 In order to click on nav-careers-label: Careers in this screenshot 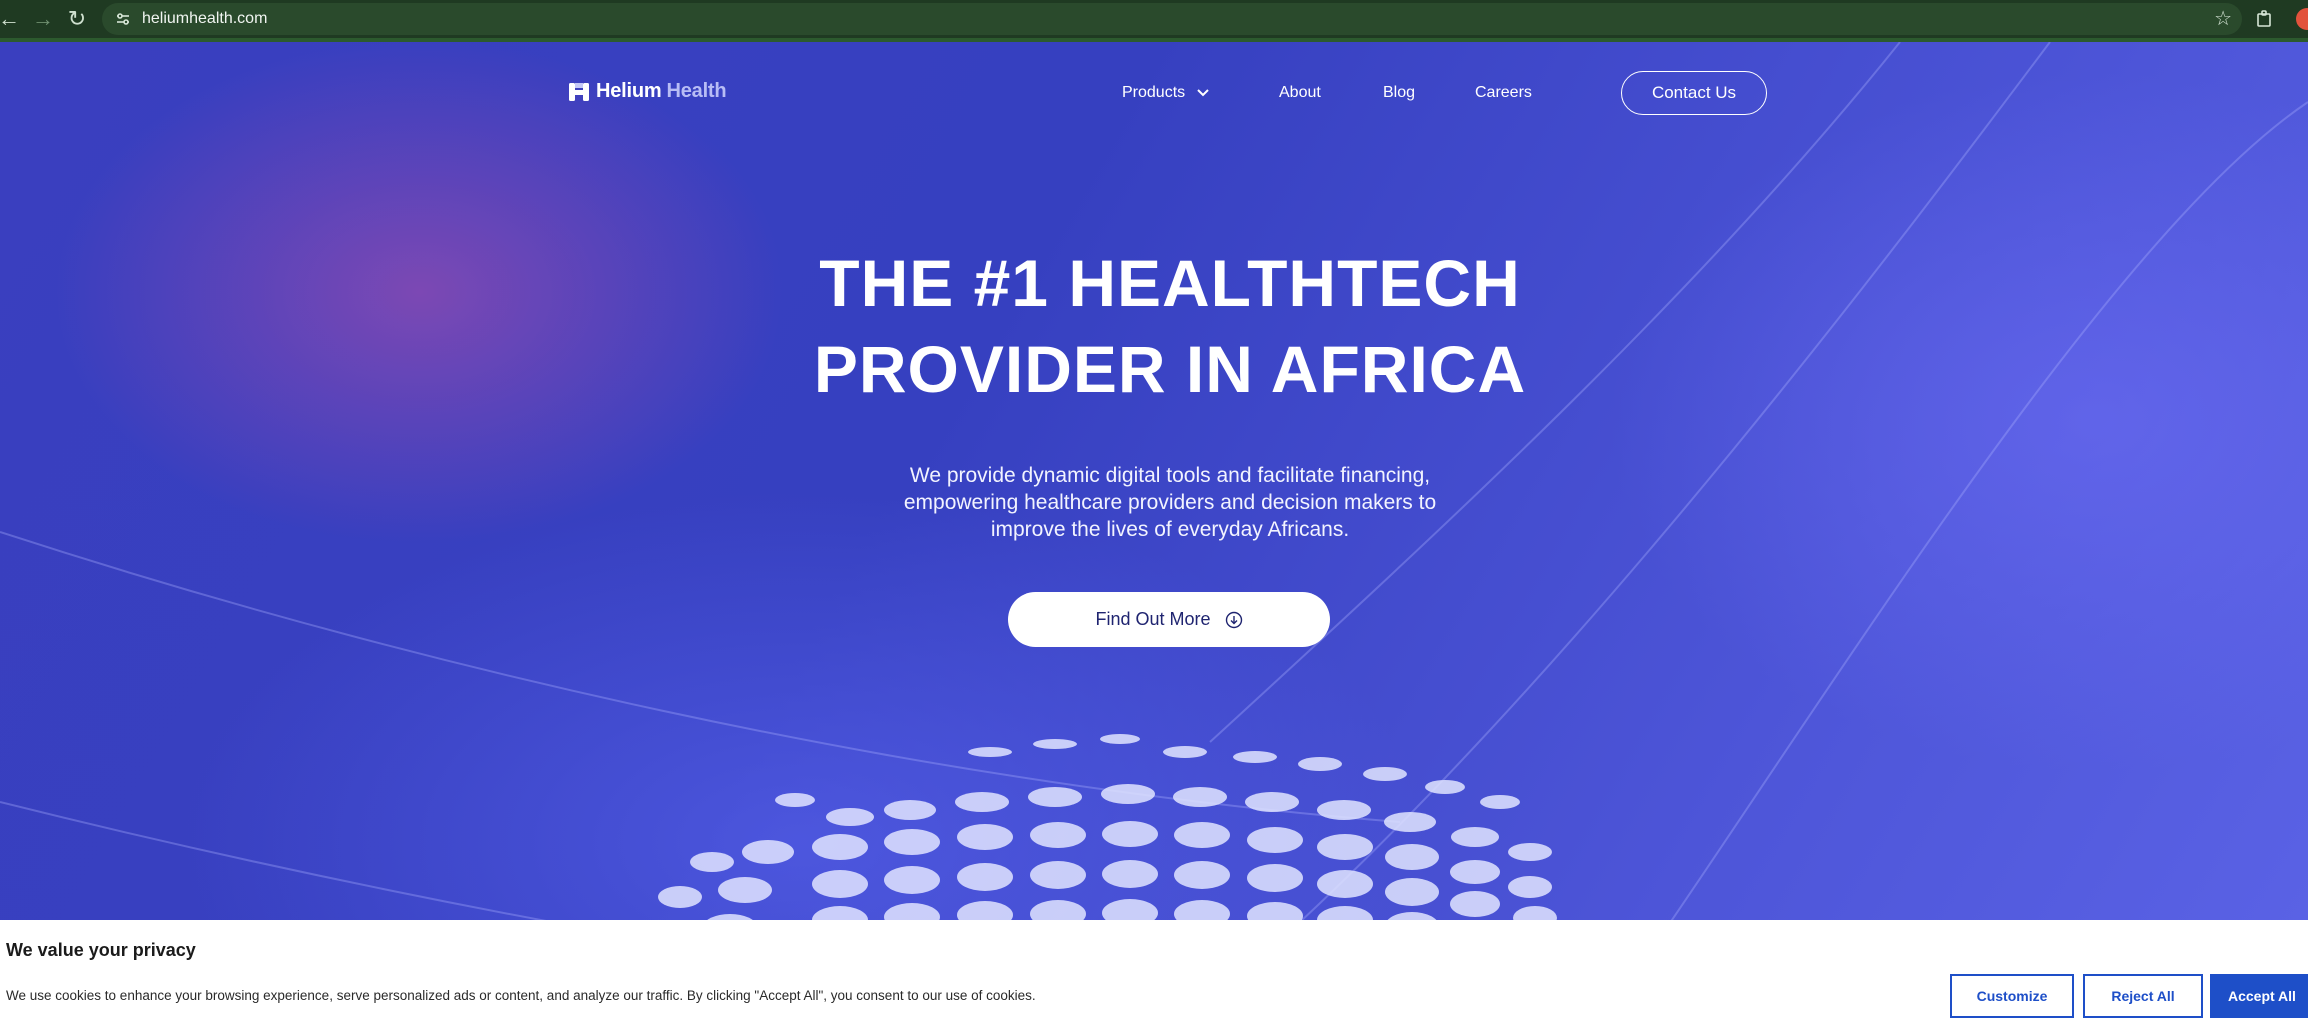, I will do `click(1503, 92)`.